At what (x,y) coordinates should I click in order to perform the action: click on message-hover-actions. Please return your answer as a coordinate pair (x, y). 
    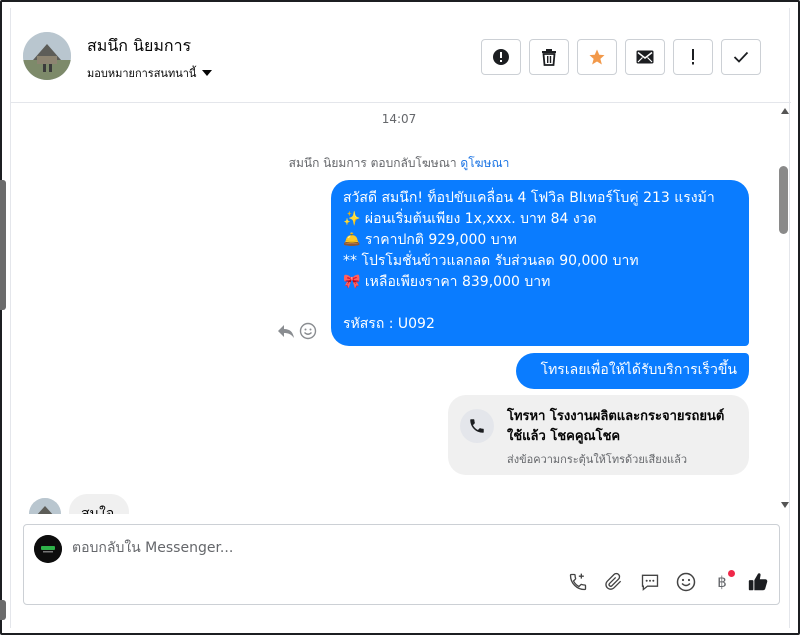
    Looking at the image, I should click on (297, 331).